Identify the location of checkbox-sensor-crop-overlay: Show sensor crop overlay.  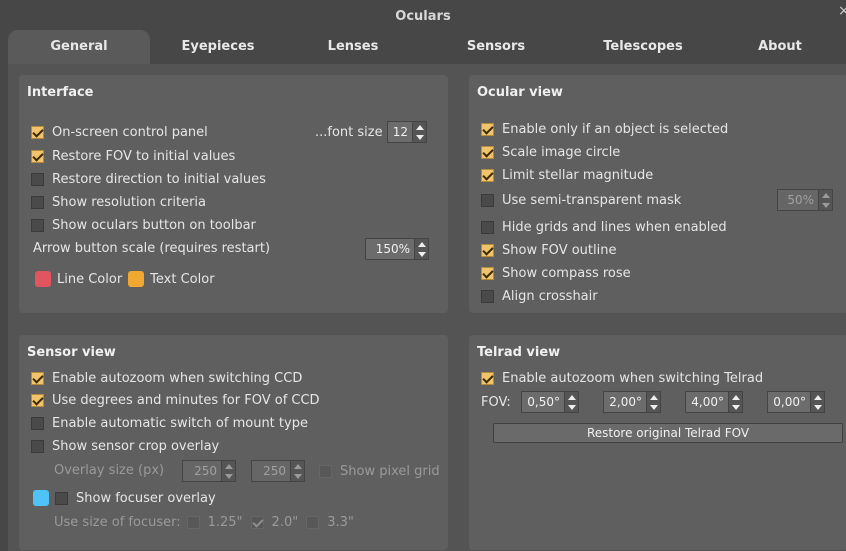
(125, 446).